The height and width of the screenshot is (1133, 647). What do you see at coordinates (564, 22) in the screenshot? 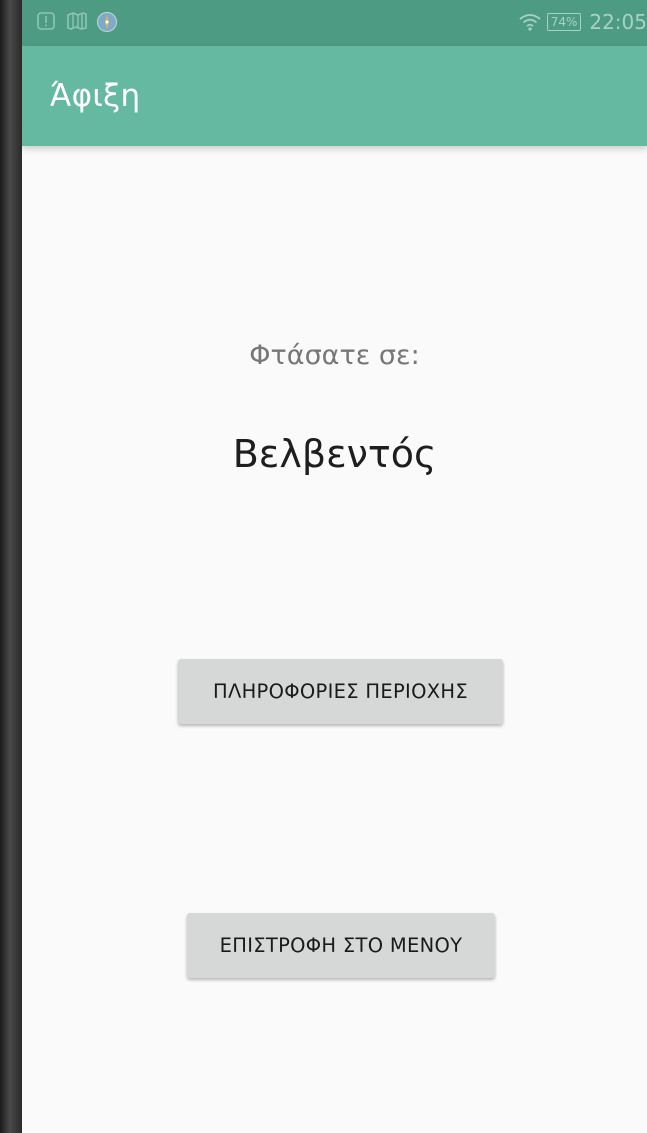
I see `battery-indicator: 74%` at bounding box center [564, 22].